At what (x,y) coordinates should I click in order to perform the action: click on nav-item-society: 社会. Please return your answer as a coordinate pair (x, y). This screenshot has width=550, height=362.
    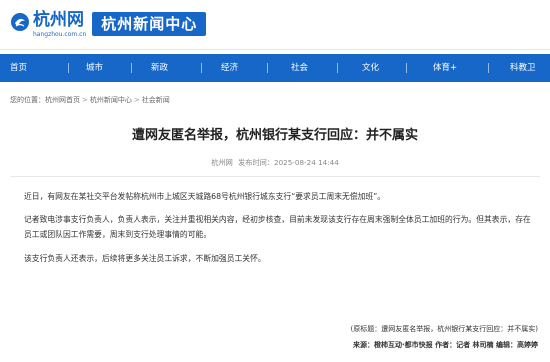
    Looking at the image, I should click on (299, 68).